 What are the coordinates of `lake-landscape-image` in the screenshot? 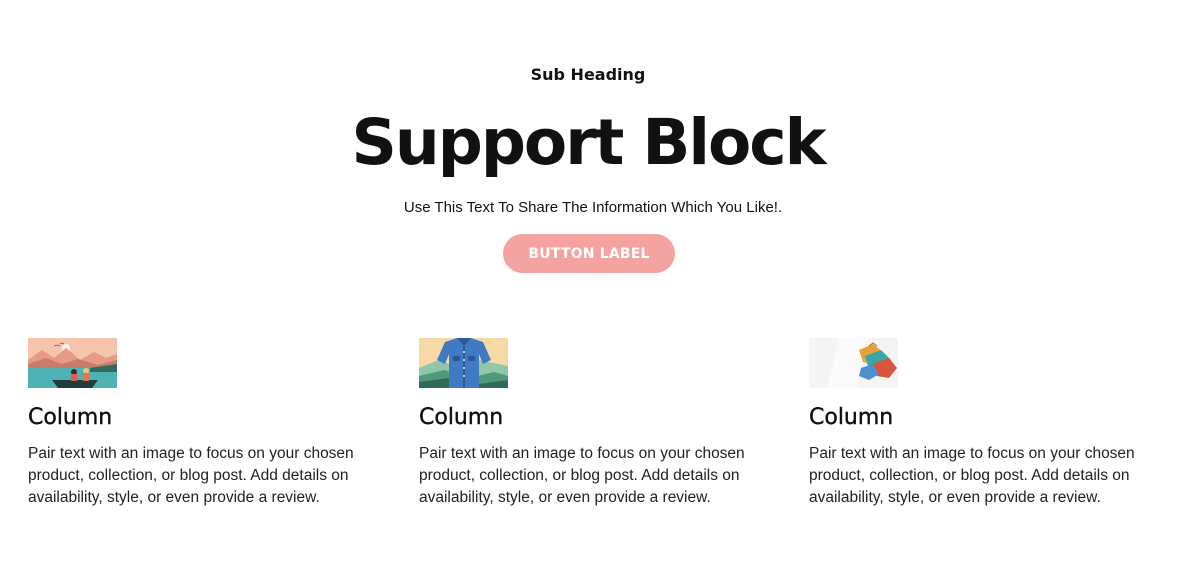 It's located at (72, 363).